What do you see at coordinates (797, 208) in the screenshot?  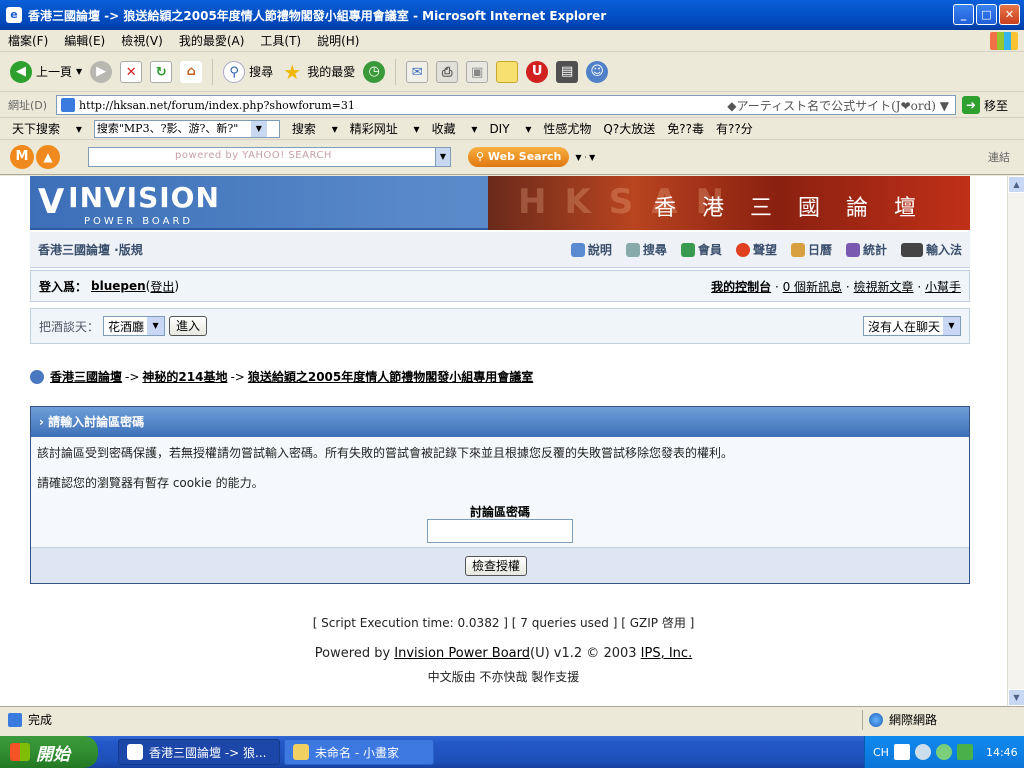 I see `banner-title: 香港三國論壇` at bounding box center [797, 208].